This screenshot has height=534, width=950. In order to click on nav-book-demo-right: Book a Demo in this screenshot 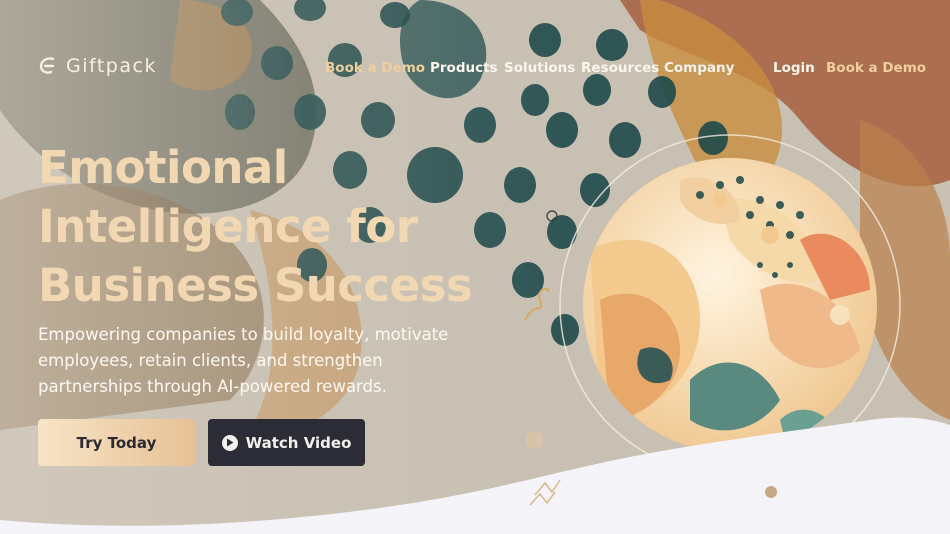, I will do `click(876, 68)`.